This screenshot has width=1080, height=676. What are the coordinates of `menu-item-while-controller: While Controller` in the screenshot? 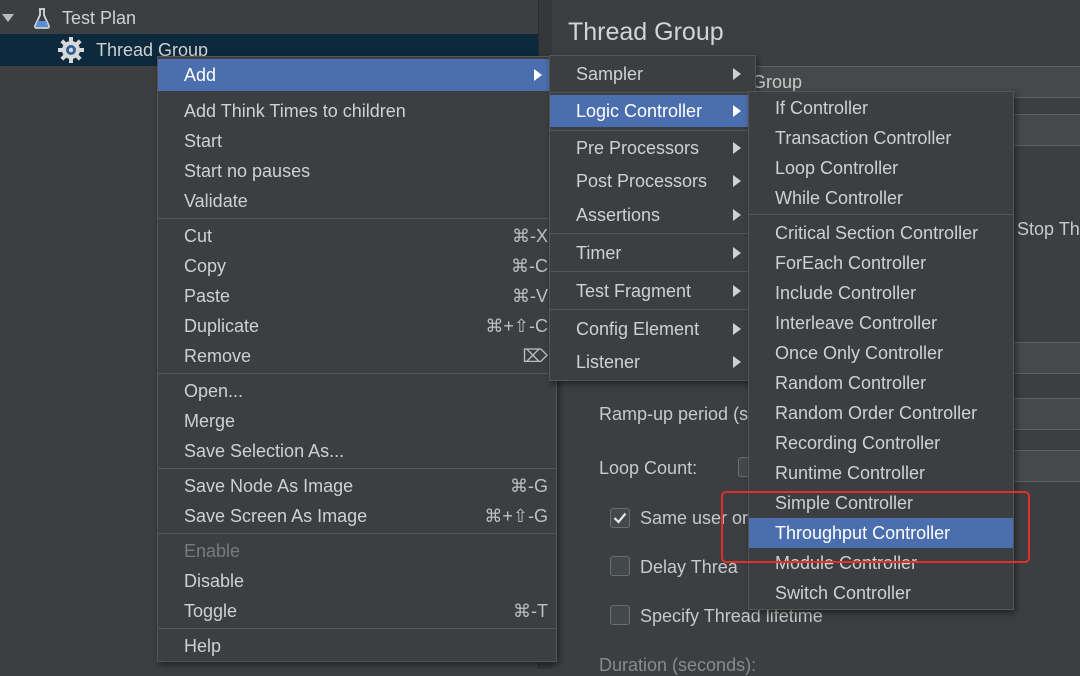 It's located at (881, 198).